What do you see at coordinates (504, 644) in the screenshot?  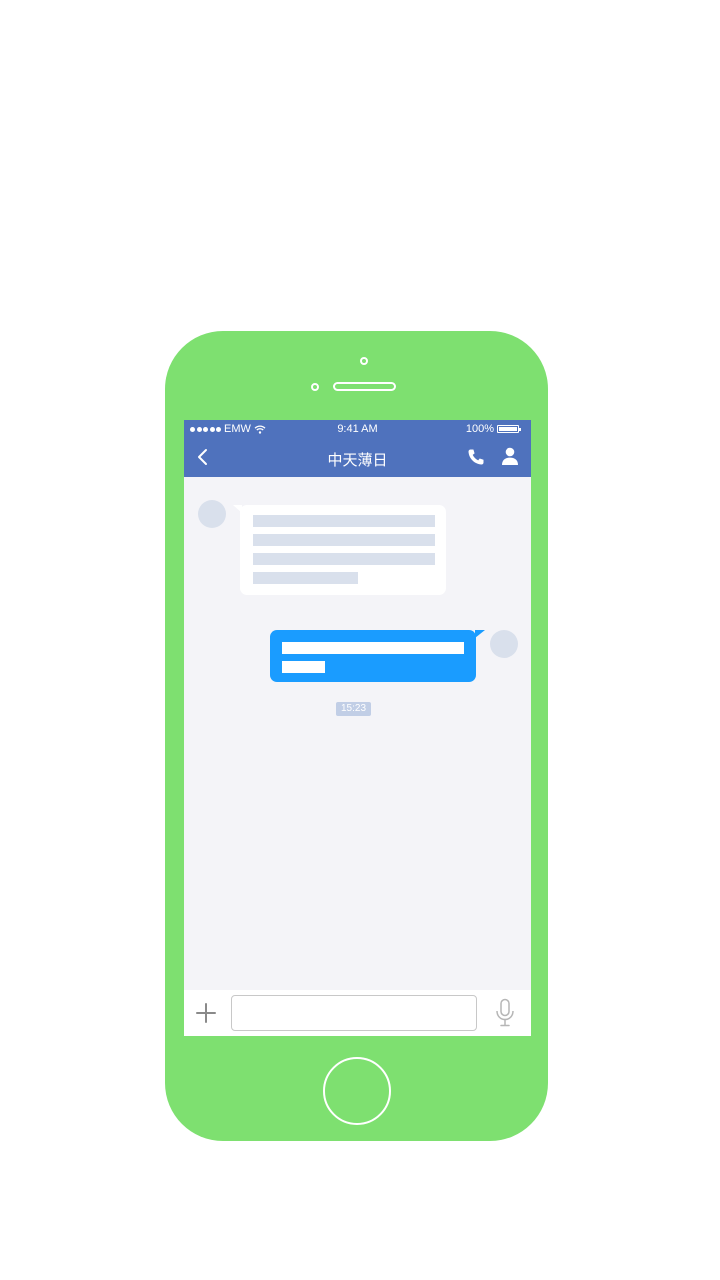 I see `user-avatar` at bounding box center [504, 644].